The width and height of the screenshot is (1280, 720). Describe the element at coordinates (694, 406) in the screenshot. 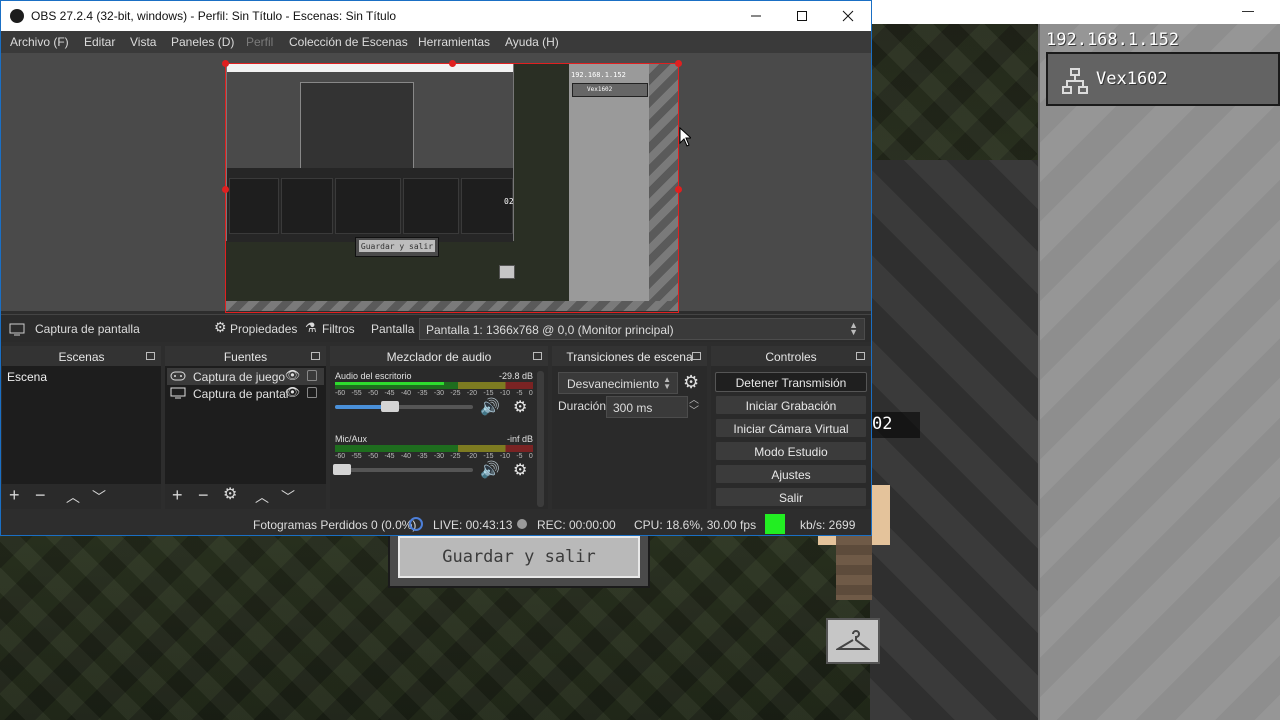

I see `spin-arrows-icon: ︿ ﹀` at that location.